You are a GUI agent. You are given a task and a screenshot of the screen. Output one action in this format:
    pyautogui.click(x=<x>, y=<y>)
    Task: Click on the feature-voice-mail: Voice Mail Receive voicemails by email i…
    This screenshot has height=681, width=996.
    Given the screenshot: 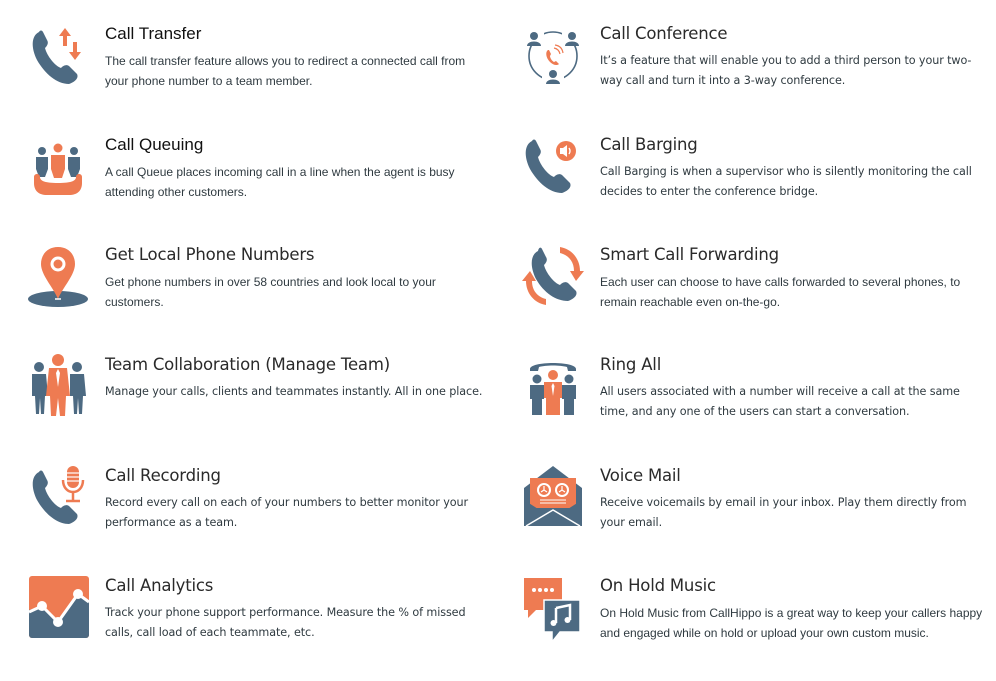 What is the action you would take?
    pyautogui.click(x=755, y=510)
    